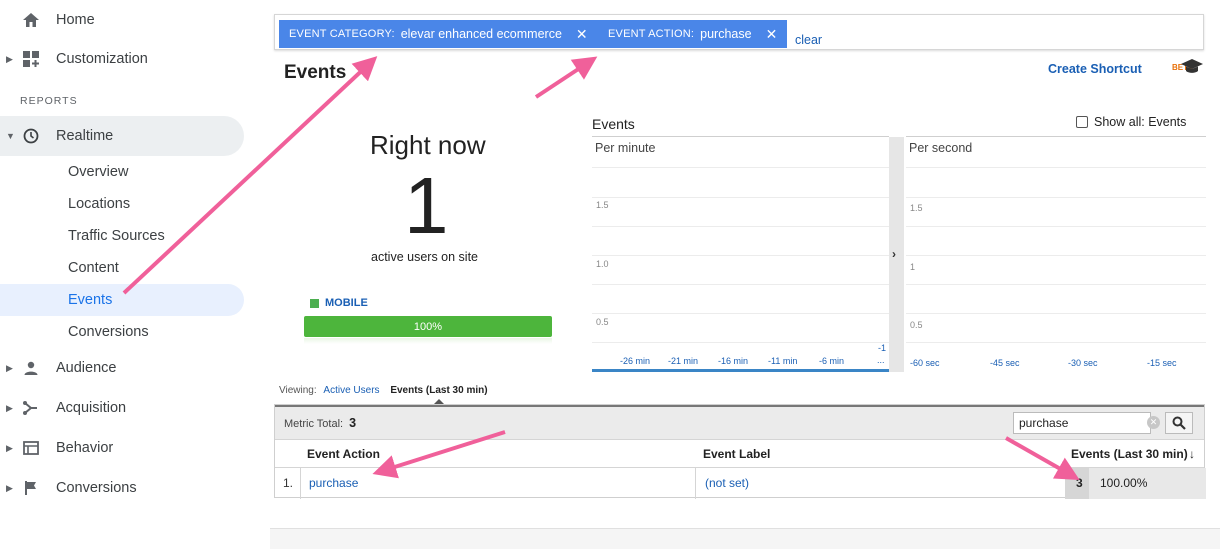 Image resolution: width=1220 pixels, height=549 pixels. I want to click on filter-chip-key: EVENT CATEGORY:, so click(342, 34).